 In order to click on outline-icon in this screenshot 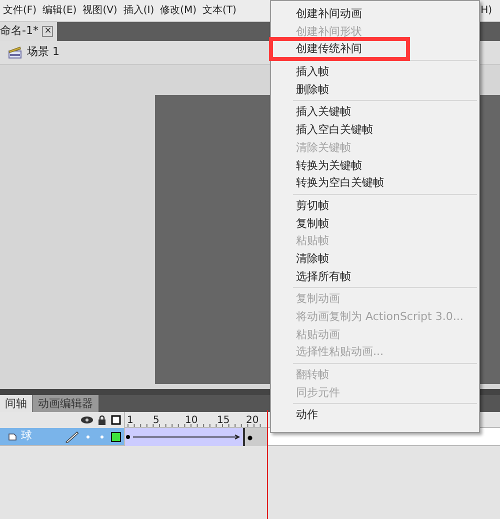, I will do `click(116, 420)`.